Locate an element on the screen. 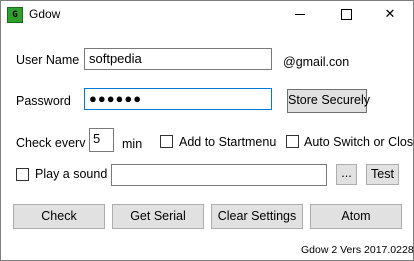  test-sound-button: Test is located at coordinates (382, 174).